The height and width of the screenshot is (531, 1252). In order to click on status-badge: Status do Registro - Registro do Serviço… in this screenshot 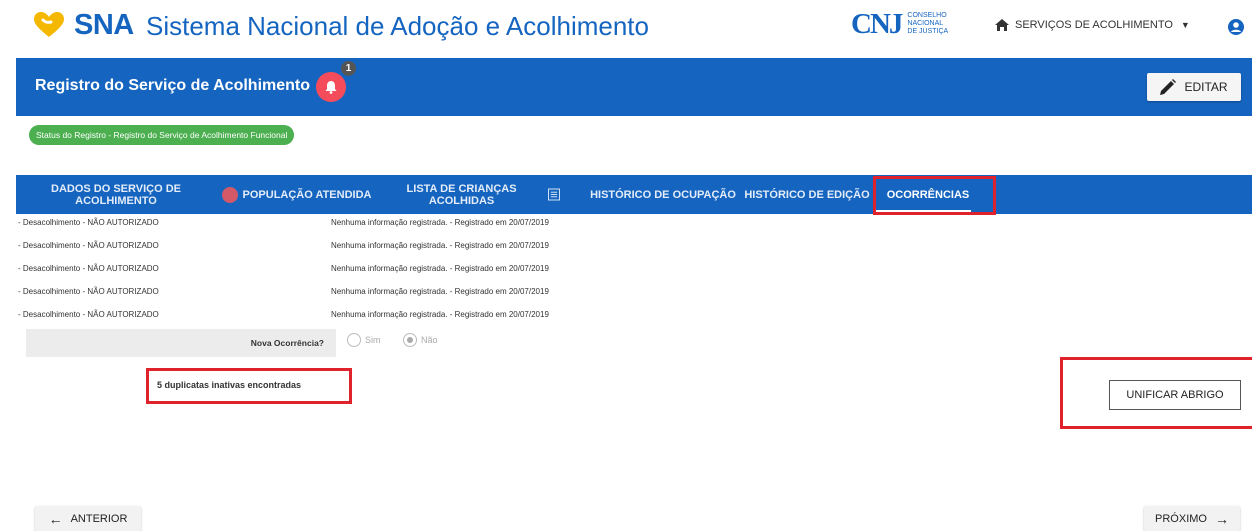, I will do `click(162, 135)`.